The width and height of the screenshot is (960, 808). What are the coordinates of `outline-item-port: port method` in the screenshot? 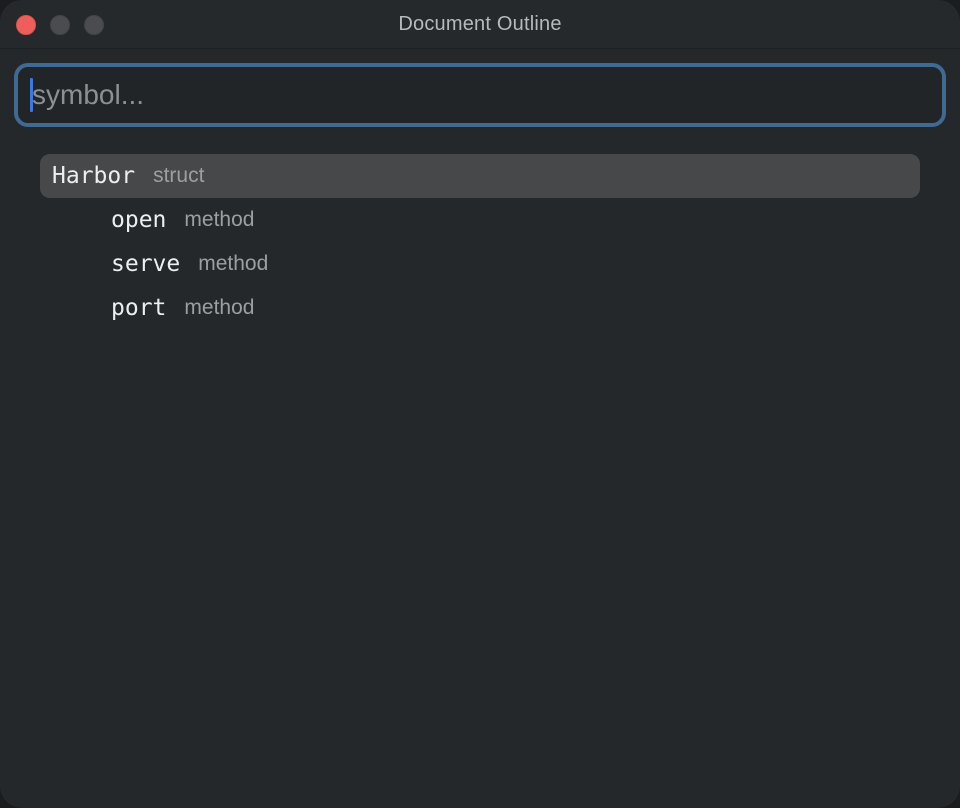 It's located at (480, 308).